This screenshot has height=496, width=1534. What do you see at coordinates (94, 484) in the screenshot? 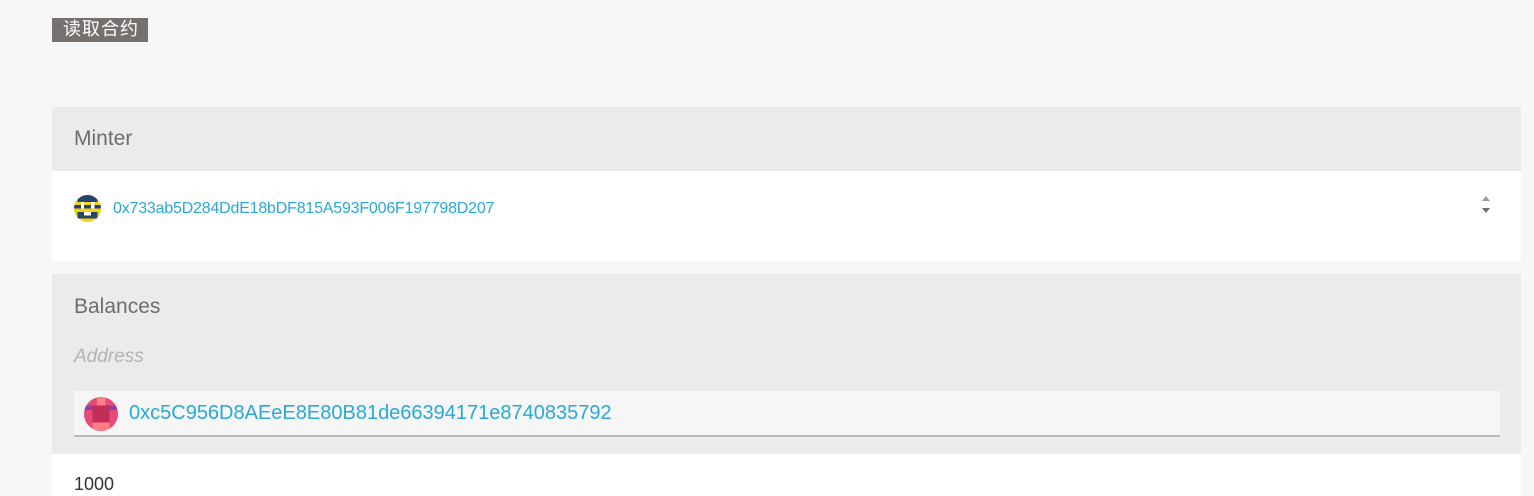
I see `balance-value: 1000` at bounding box center [94, 484].